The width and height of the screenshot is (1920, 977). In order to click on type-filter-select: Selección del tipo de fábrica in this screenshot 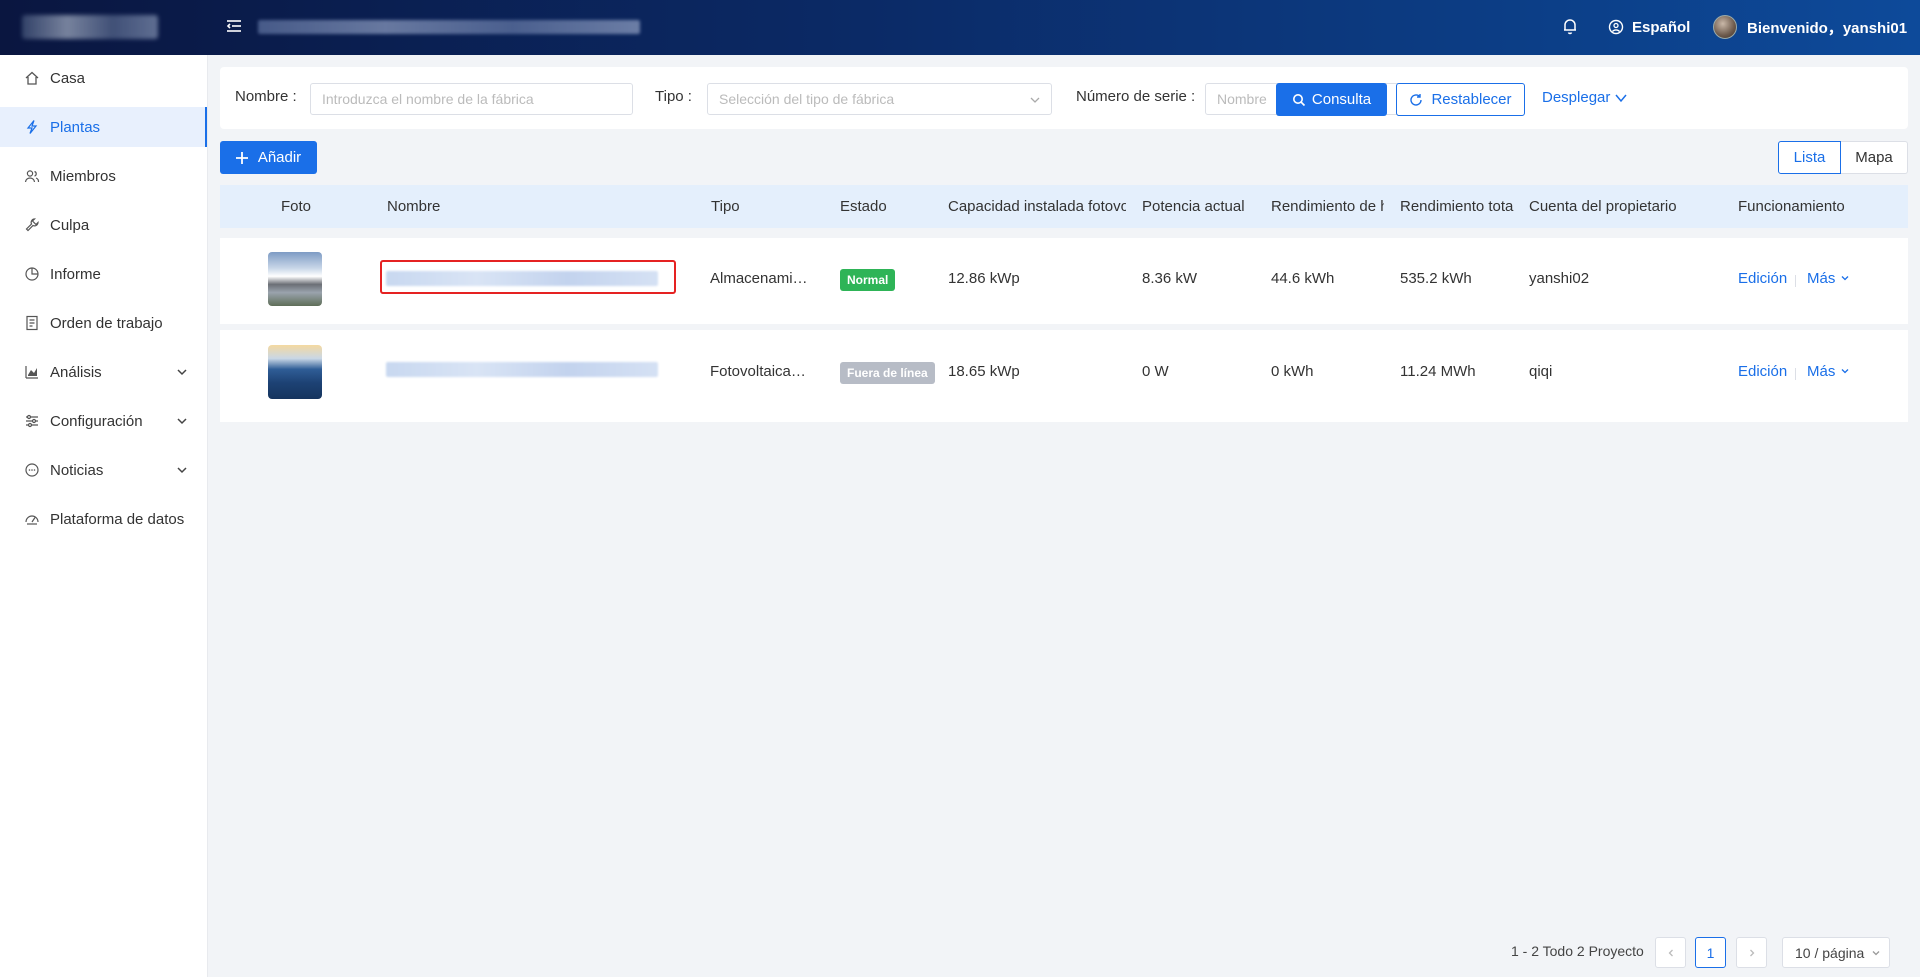, I will do `click(879, 99)`.